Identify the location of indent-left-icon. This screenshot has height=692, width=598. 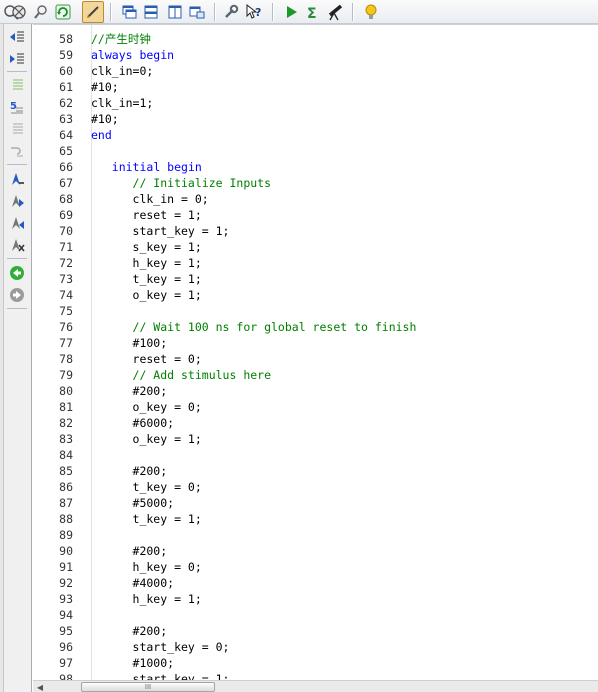
(17, 37).